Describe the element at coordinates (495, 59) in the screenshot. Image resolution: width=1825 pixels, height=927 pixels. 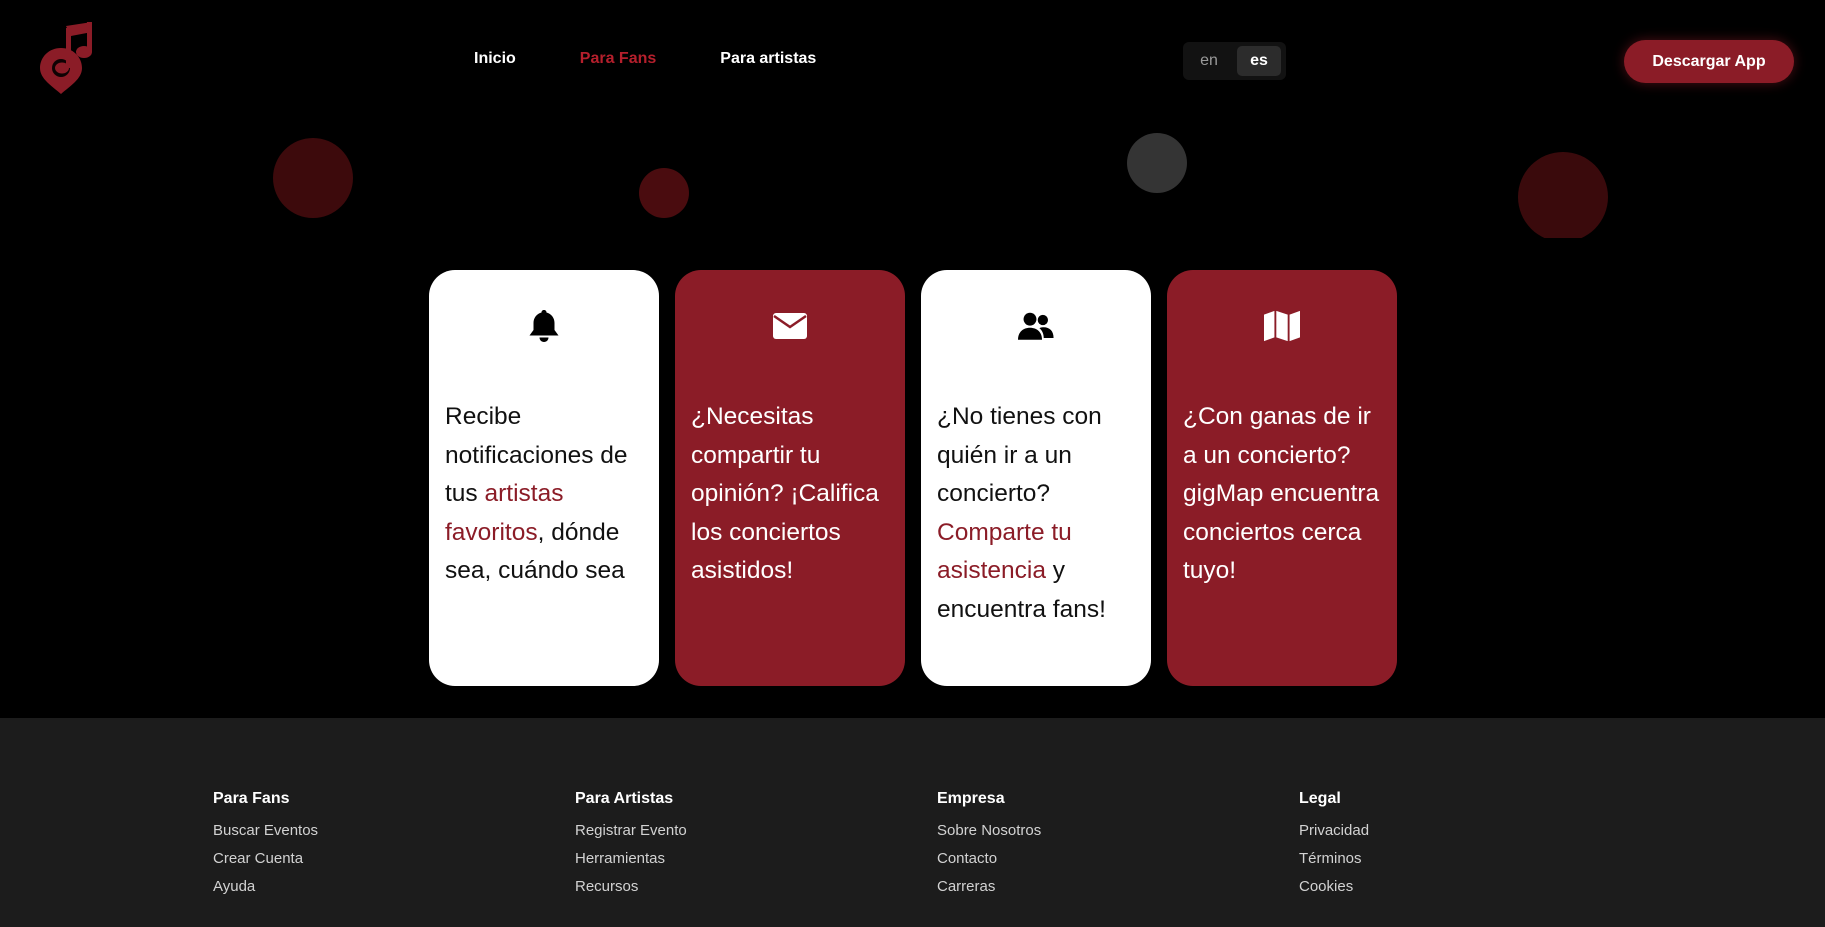
I see `nav-link-inicio: Inicio` at that location.